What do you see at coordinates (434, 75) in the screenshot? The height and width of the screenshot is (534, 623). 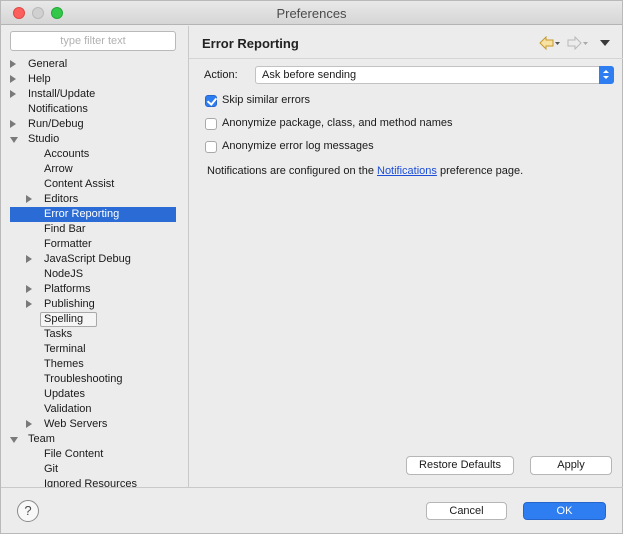 I see `action-select: Ask before sending` at bounding box center [434, 75].